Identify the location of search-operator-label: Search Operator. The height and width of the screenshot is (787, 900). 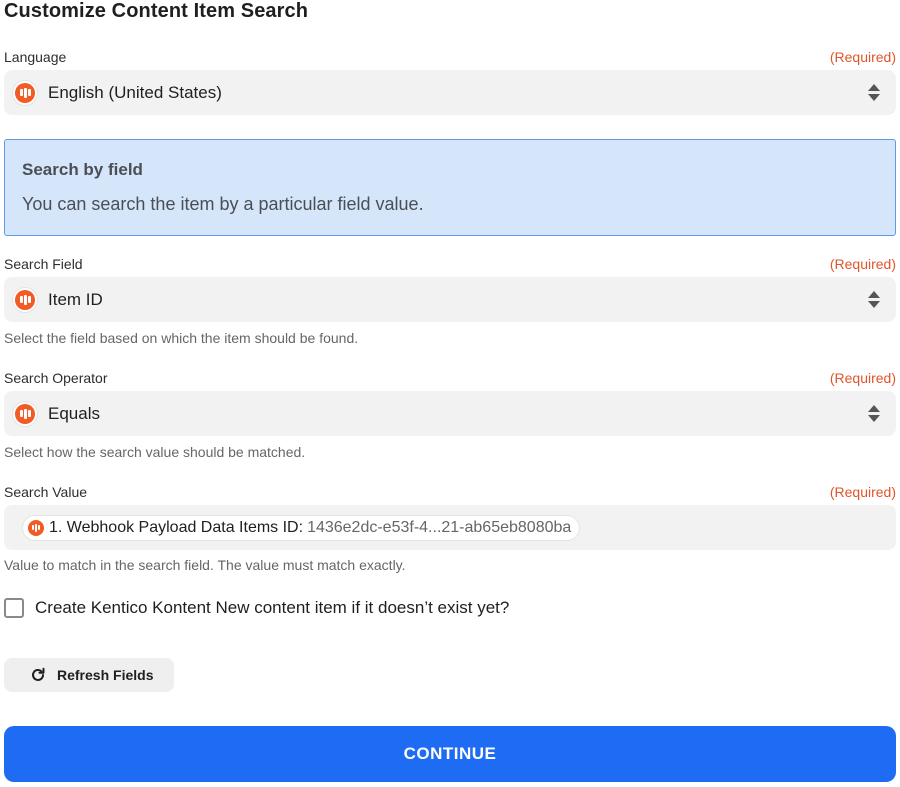
(56, 378).